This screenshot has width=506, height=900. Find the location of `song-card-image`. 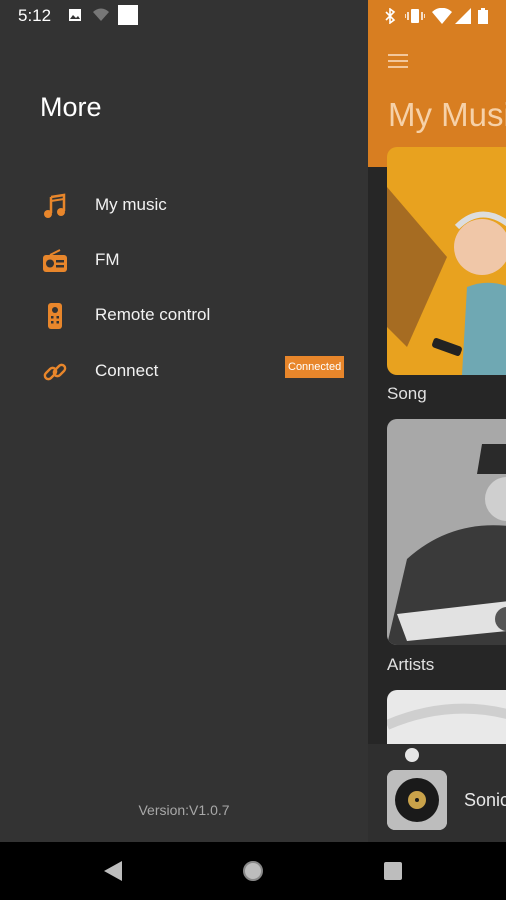

song-card-image is located at coordinates (446, 261).